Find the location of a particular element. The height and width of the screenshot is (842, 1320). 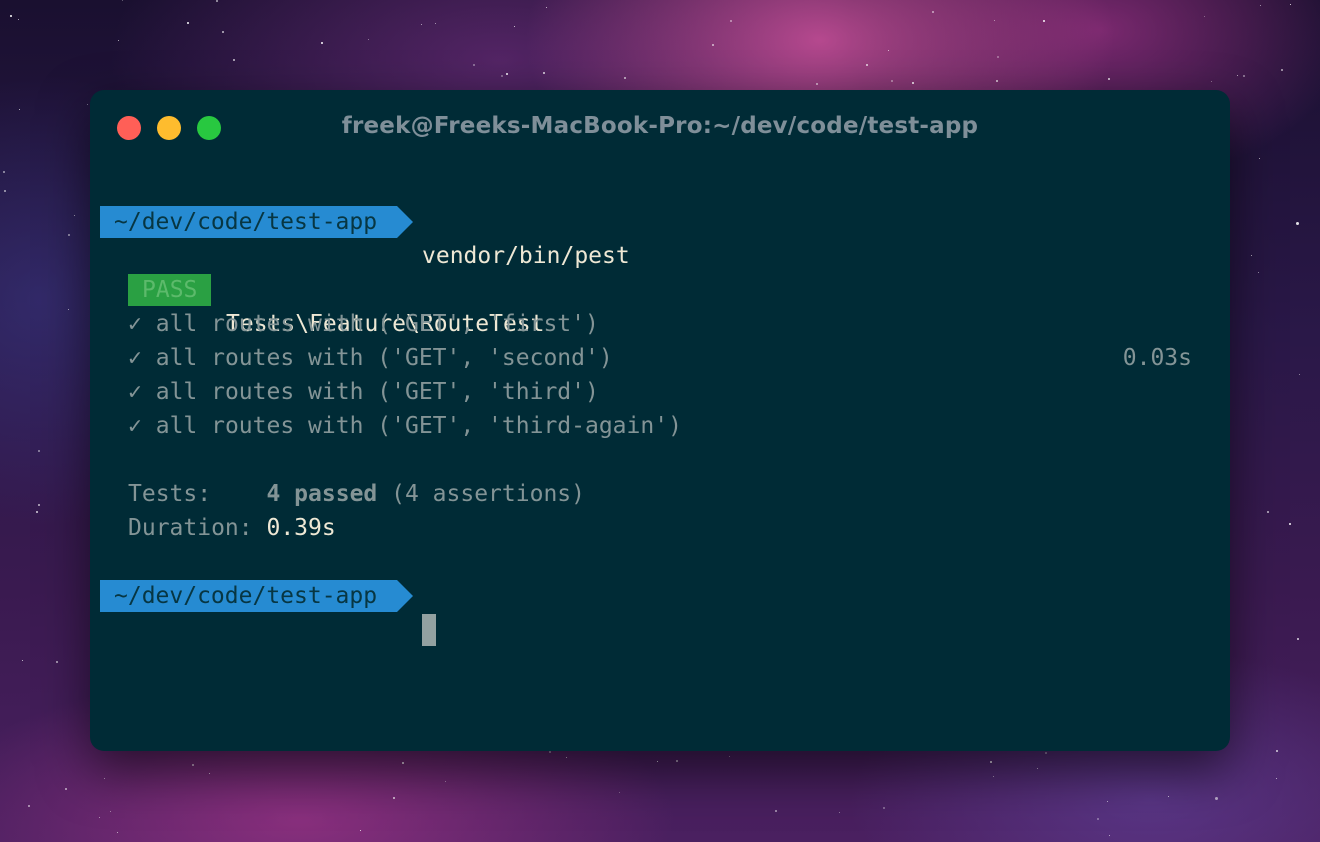

summary-duration: Duration: 0.39s is located at coordinates (660, 509).